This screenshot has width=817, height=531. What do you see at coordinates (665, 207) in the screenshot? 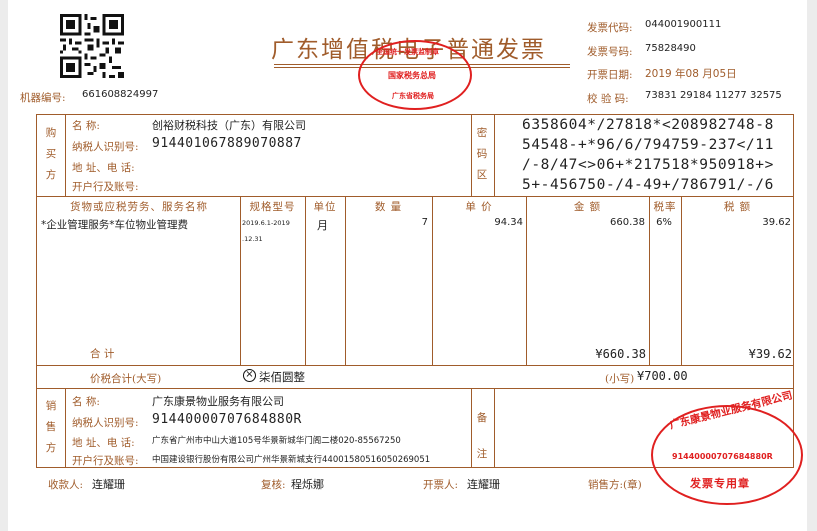
I see `header-rate: 税率` at bounding box center [665, 207].